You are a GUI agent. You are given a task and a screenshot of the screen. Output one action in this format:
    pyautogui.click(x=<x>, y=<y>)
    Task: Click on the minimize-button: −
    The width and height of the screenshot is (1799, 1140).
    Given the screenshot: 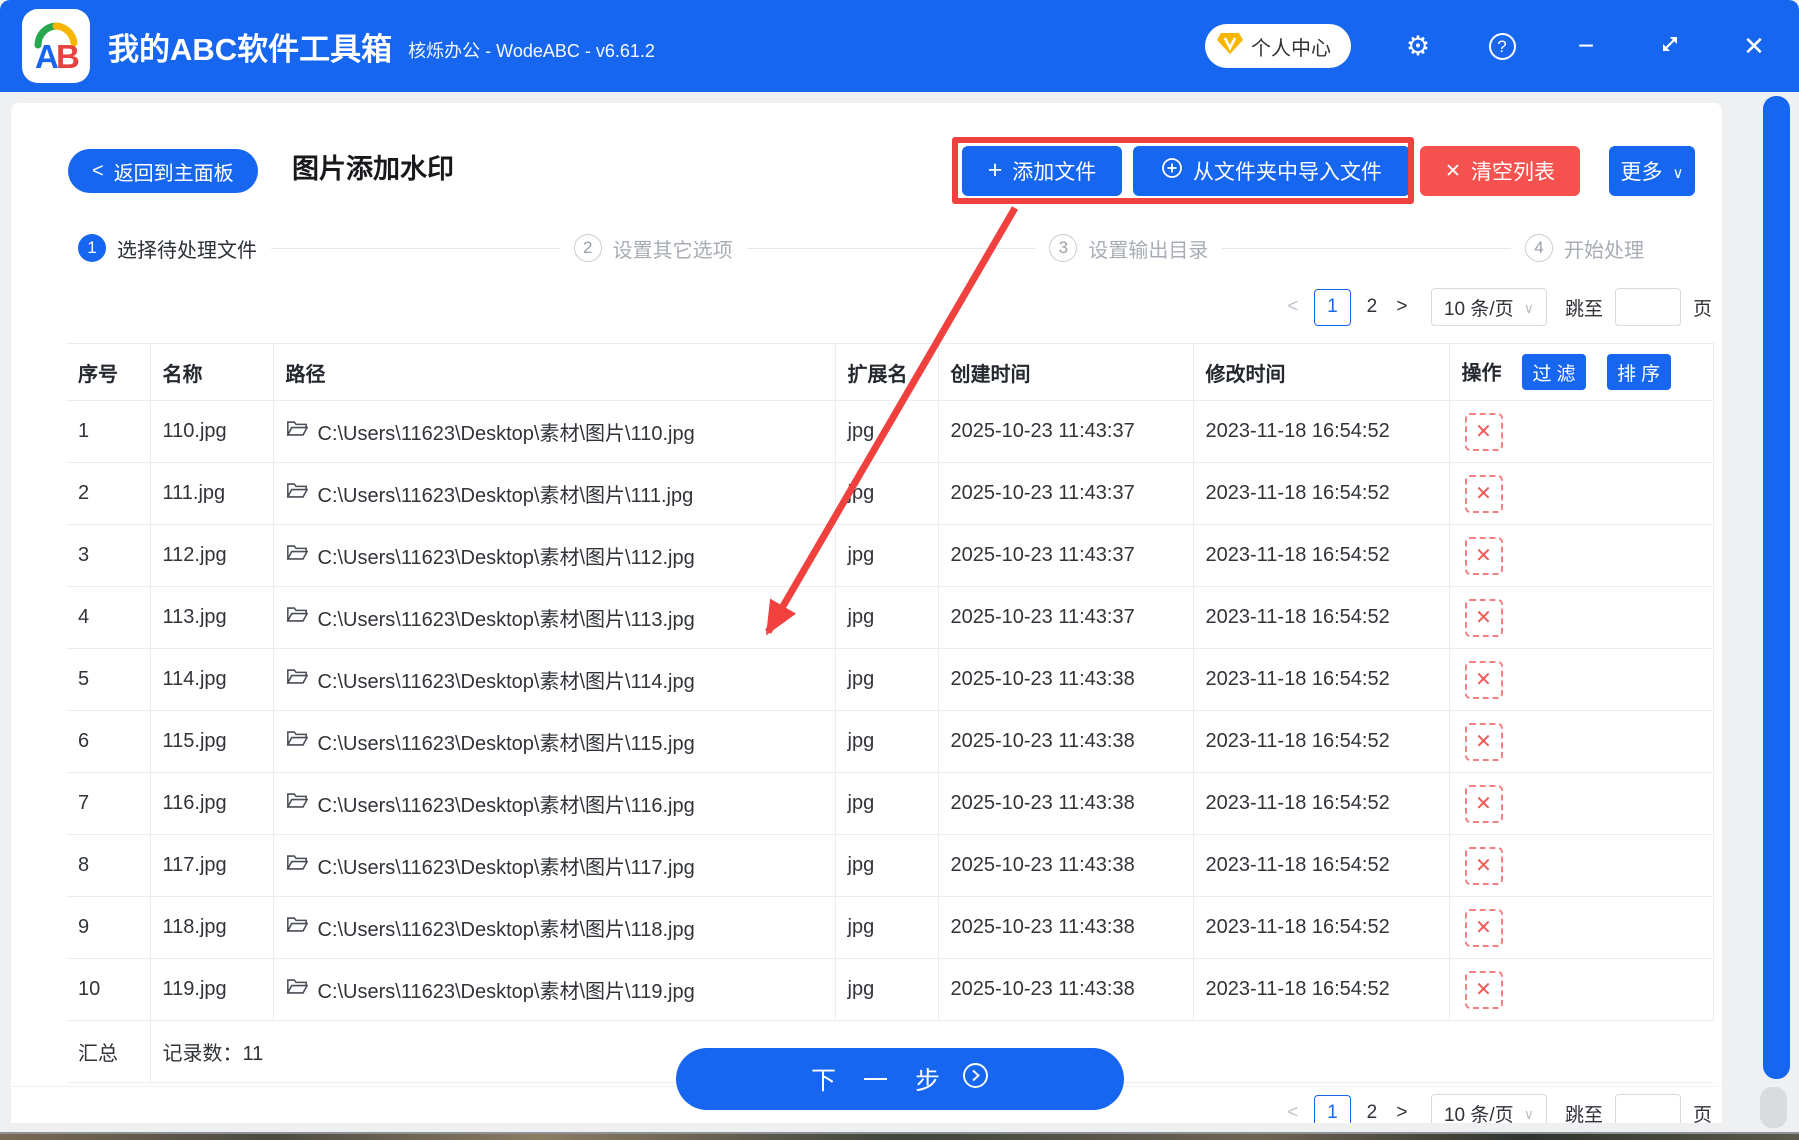 What is the action you would take?
    pyautogui.click(x=1586, y=46)
    